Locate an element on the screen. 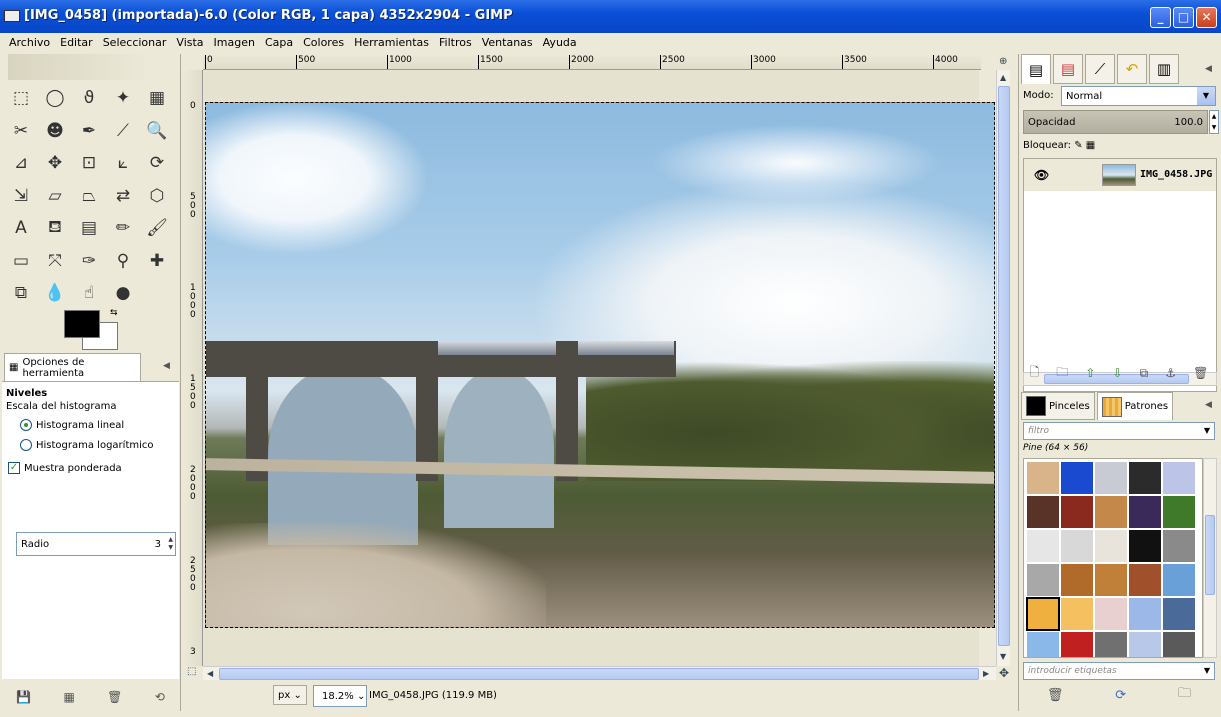 This screenshot has height=717, width=1221. eraser-icon: ▭ is located at coordinates (21, 261).